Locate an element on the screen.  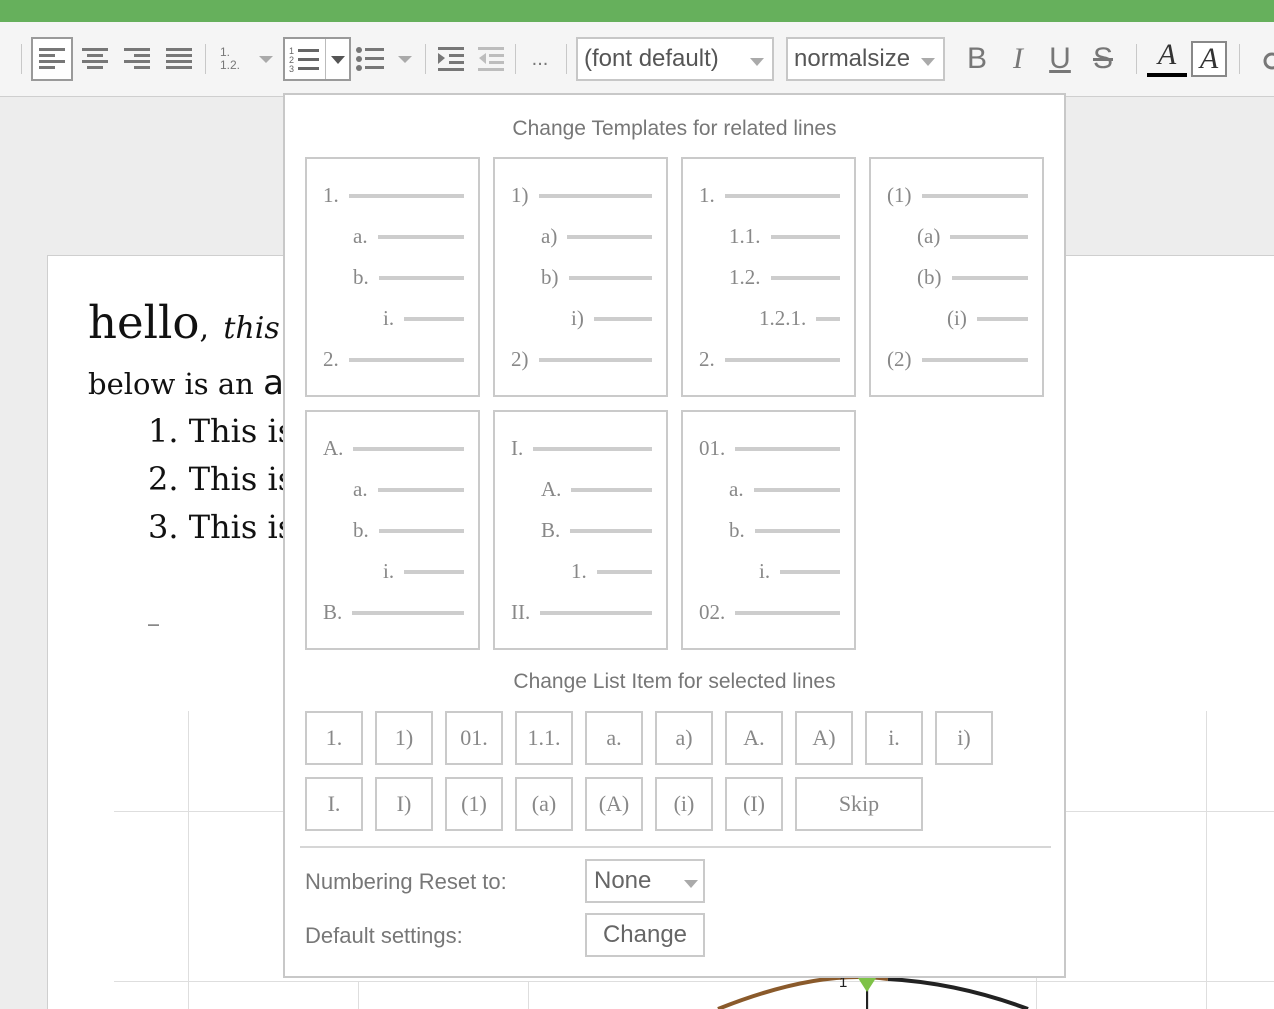
template-line: (1) is located at coordinates (957, 195).